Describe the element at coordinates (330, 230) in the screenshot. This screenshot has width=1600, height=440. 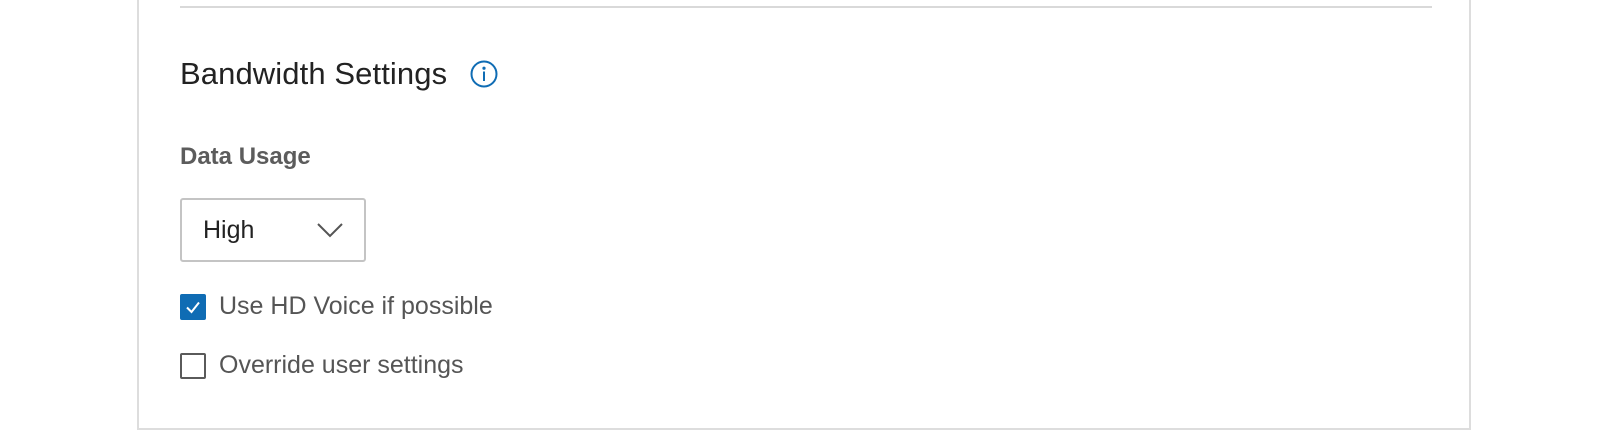
I see `chevron-down-icon` at that location.